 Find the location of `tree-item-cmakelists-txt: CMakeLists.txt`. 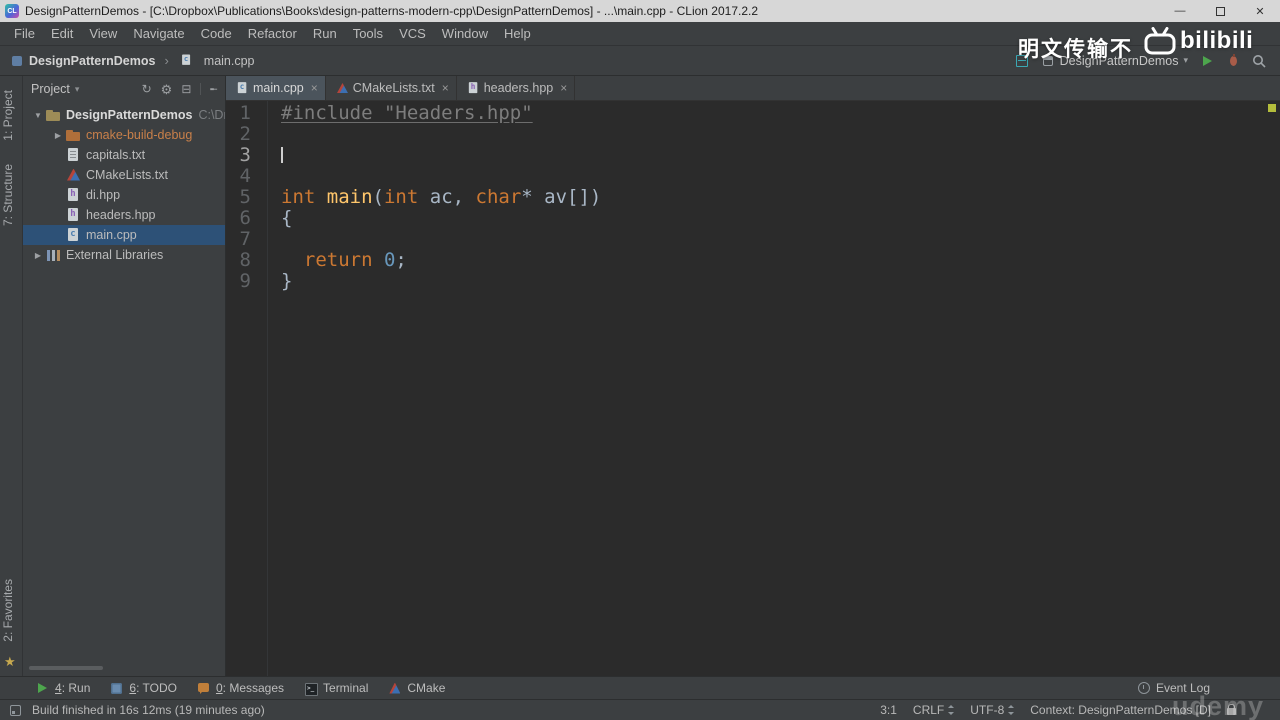

tree-item-cmakelists-txt: CMakeLists.txt is located at coordinates (124, 175).